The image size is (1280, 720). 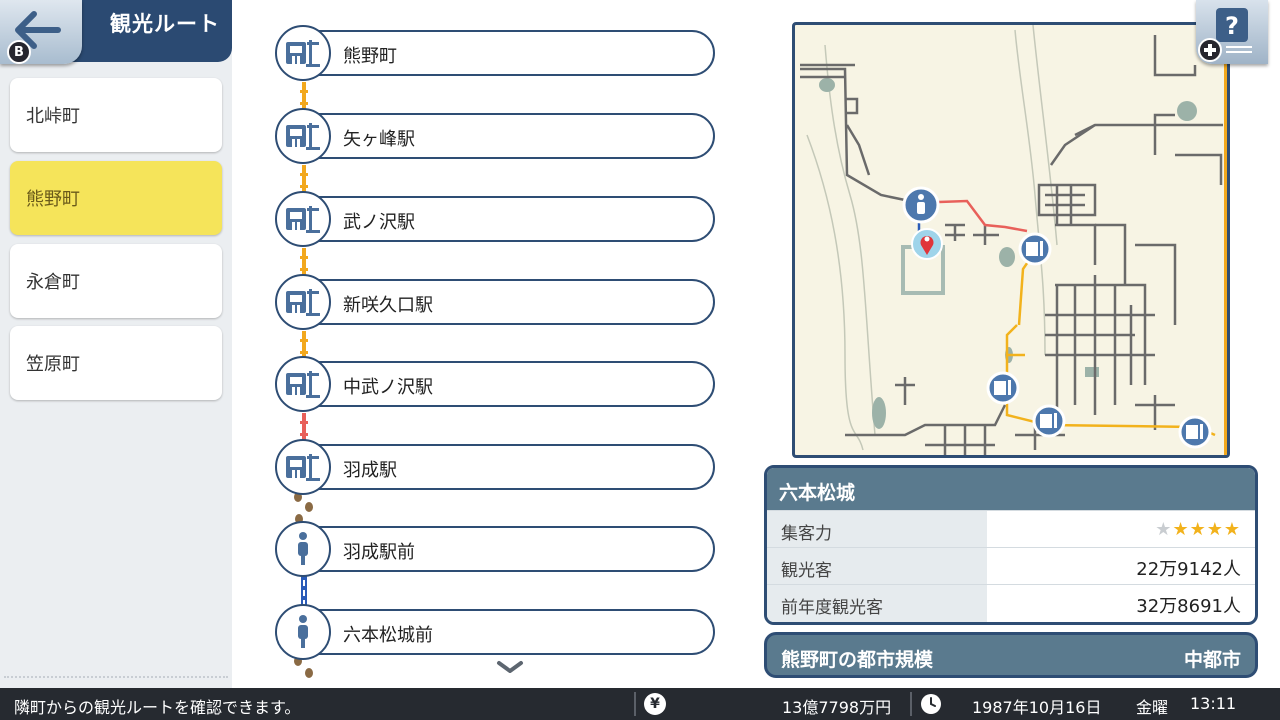 What do you see at coordinates (19, 52) in the screenshot?
I see `b-button-badge: B` at bounding box center [19, 52].